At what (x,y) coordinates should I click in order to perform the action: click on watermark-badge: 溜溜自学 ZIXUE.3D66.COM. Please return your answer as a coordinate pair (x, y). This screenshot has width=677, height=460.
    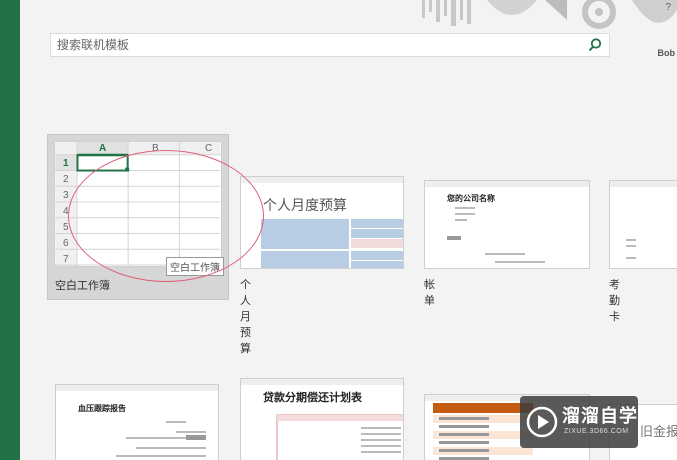
    Looking at the image, I should click on (579, 422).